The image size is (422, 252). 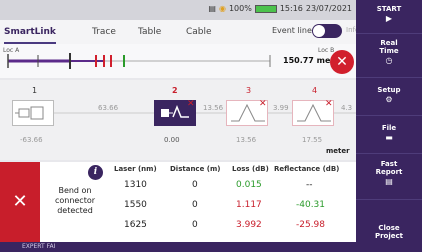 What do you see at coordinates (195, 225) in the screenshot?
I see `row-3-distance: 0` at bounding box center [195, 225].